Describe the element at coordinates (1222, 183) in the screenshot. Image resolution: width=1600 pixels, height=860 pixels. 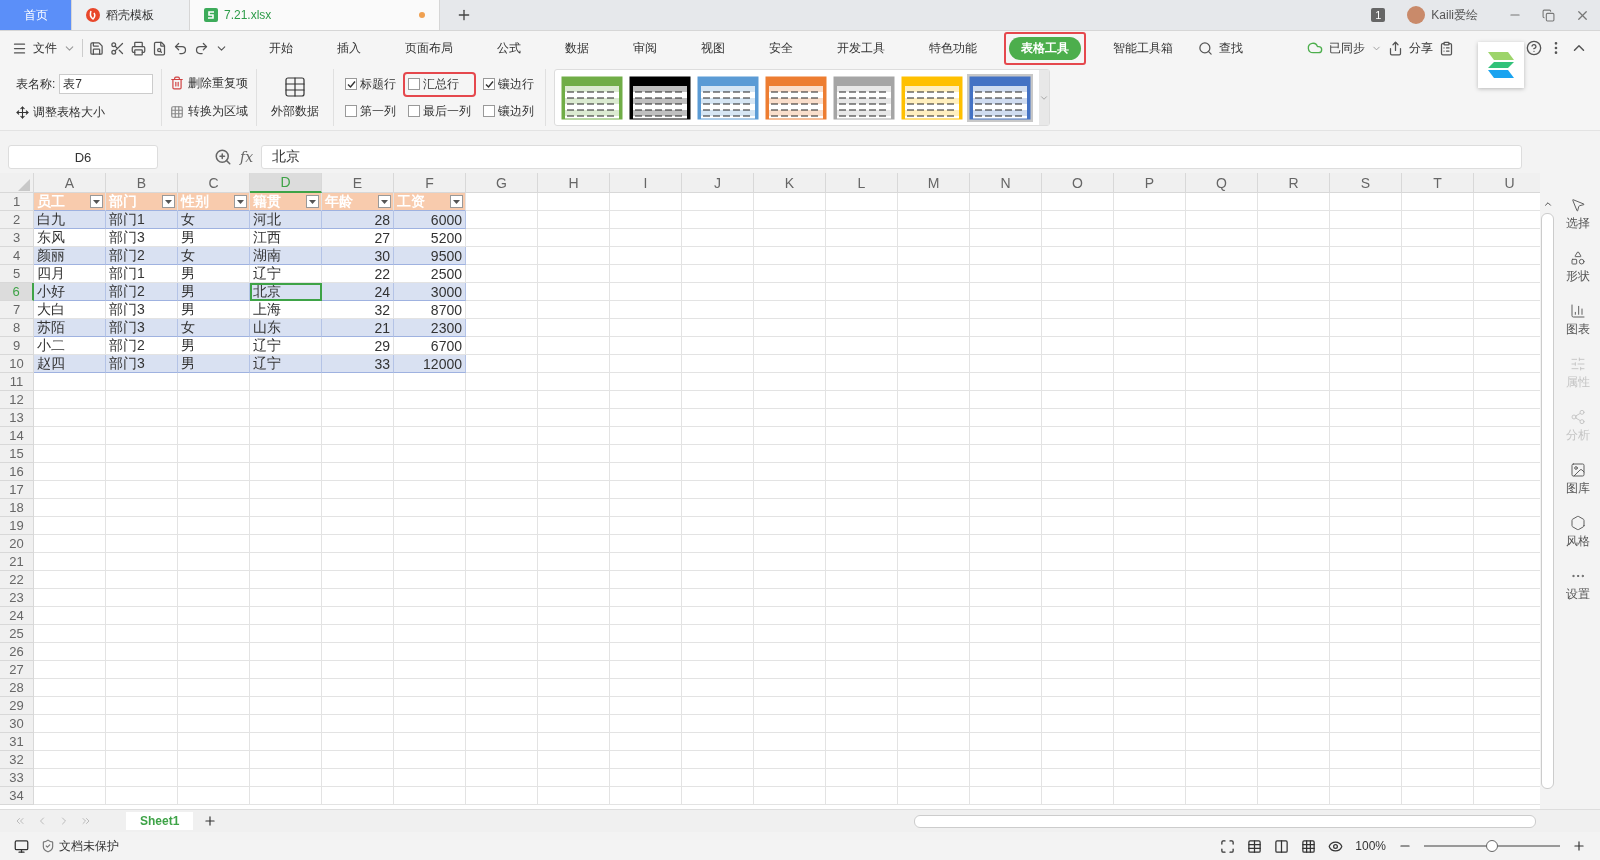
I see `column-header: Q` at that location.